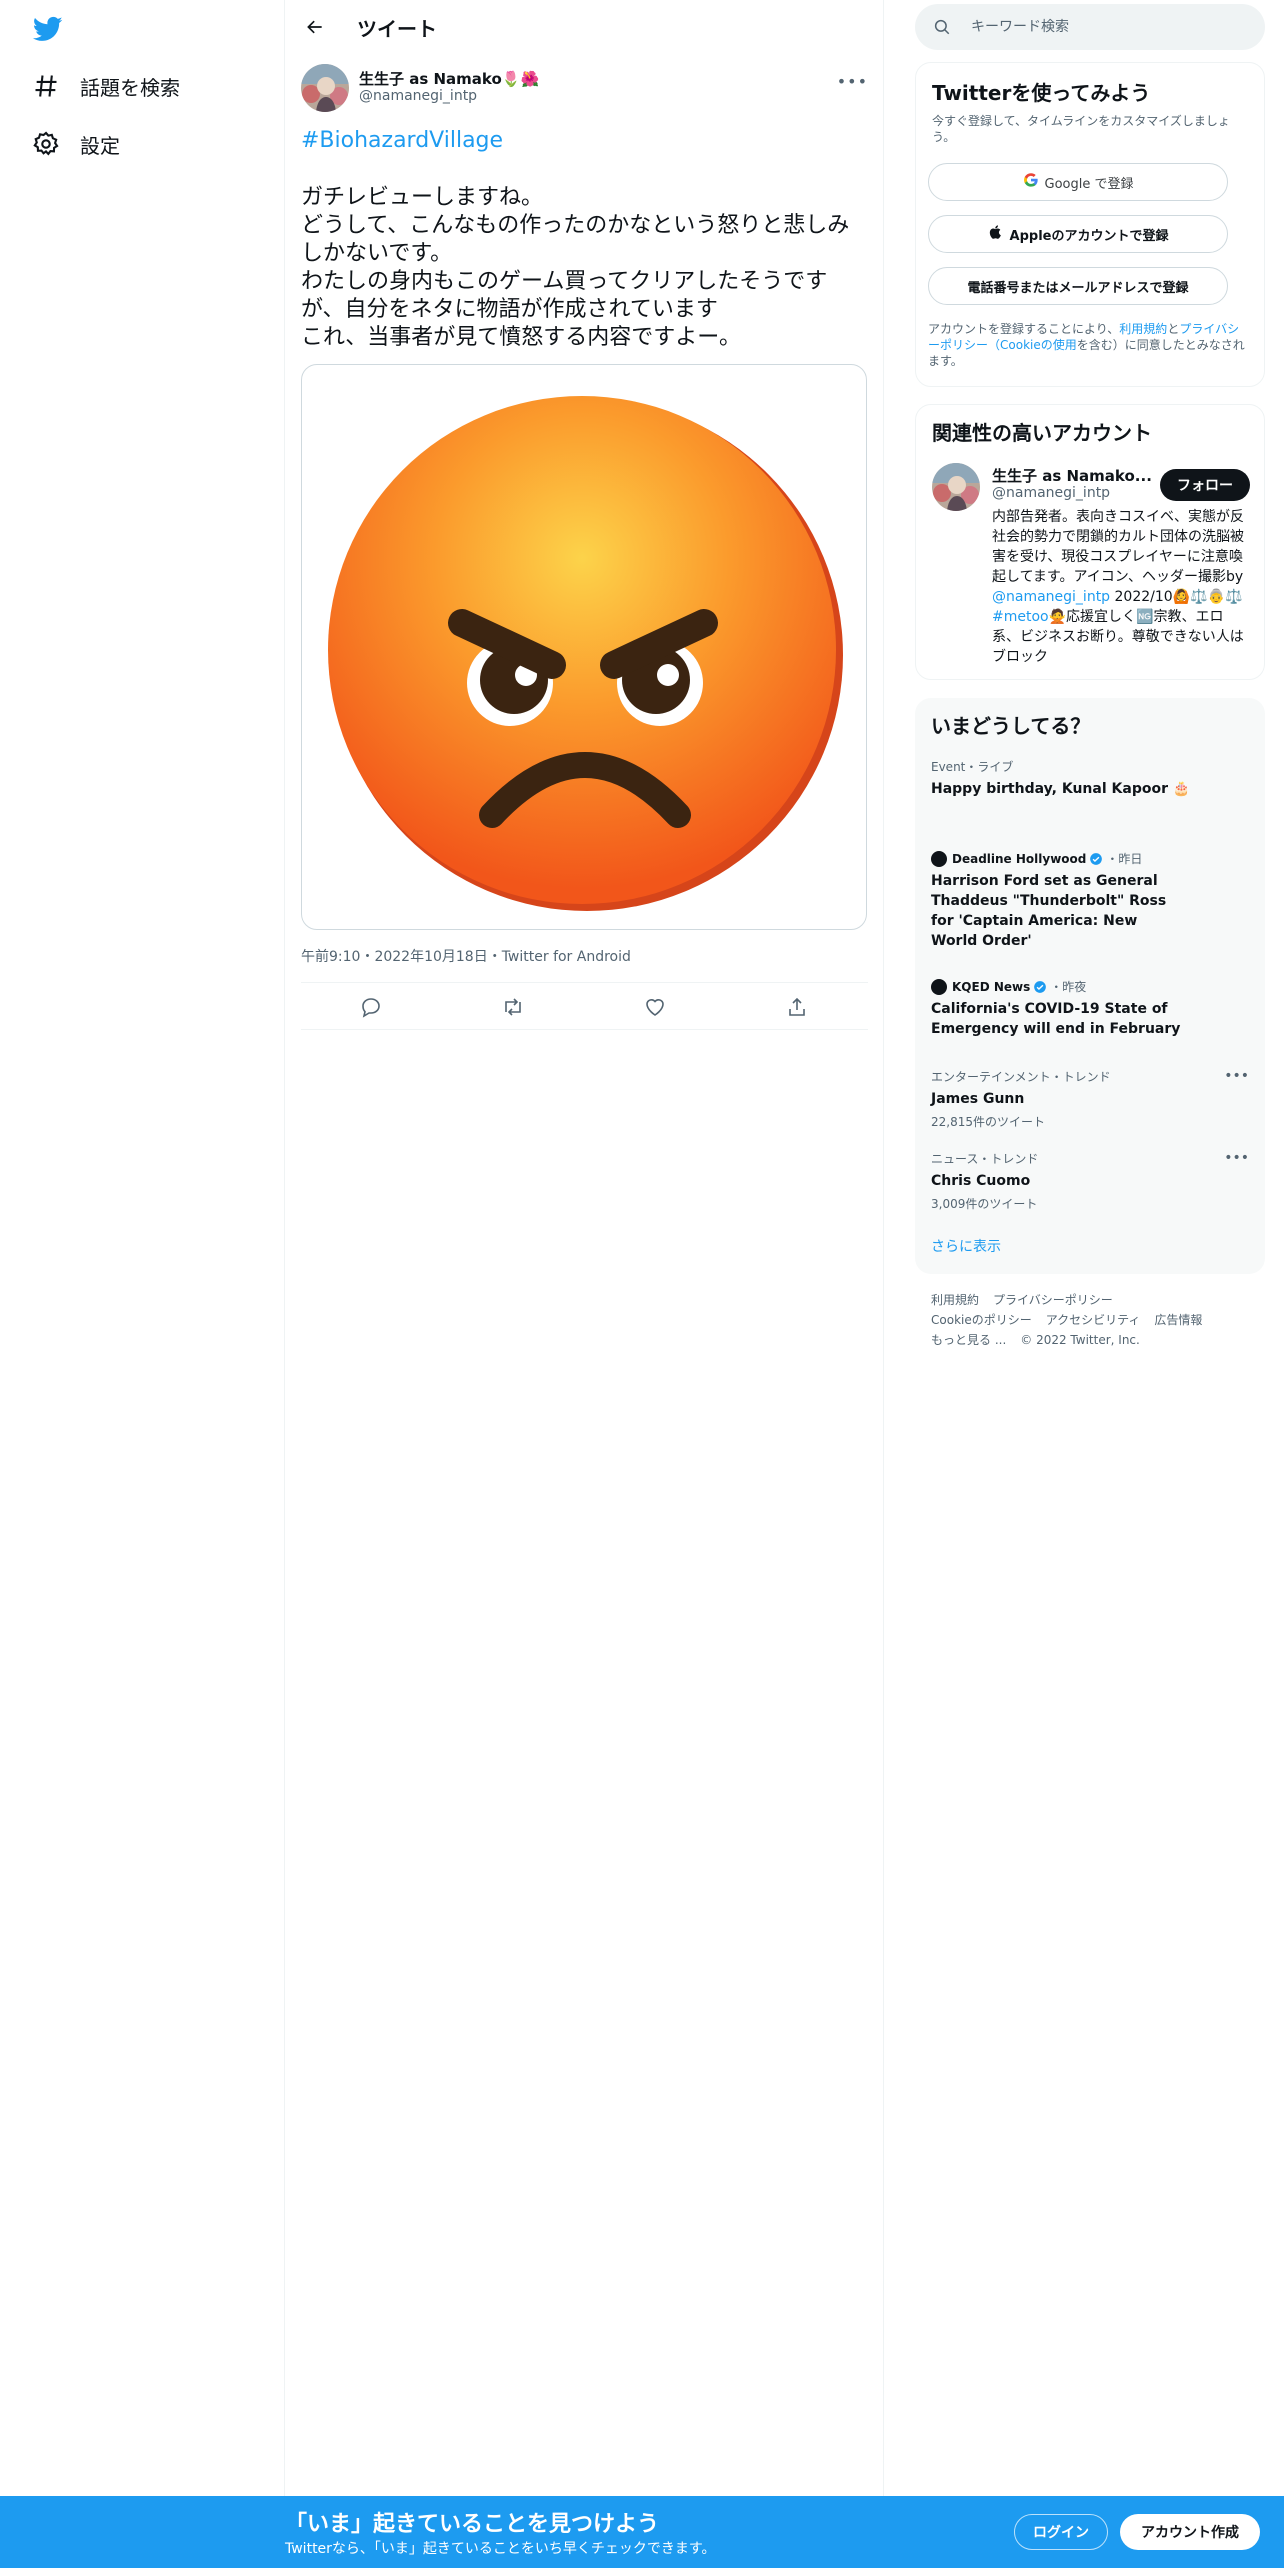  Describe the element at coordinates (972, 767) in the screenshot. I see `trend-category: Event・ライブ` at that location.